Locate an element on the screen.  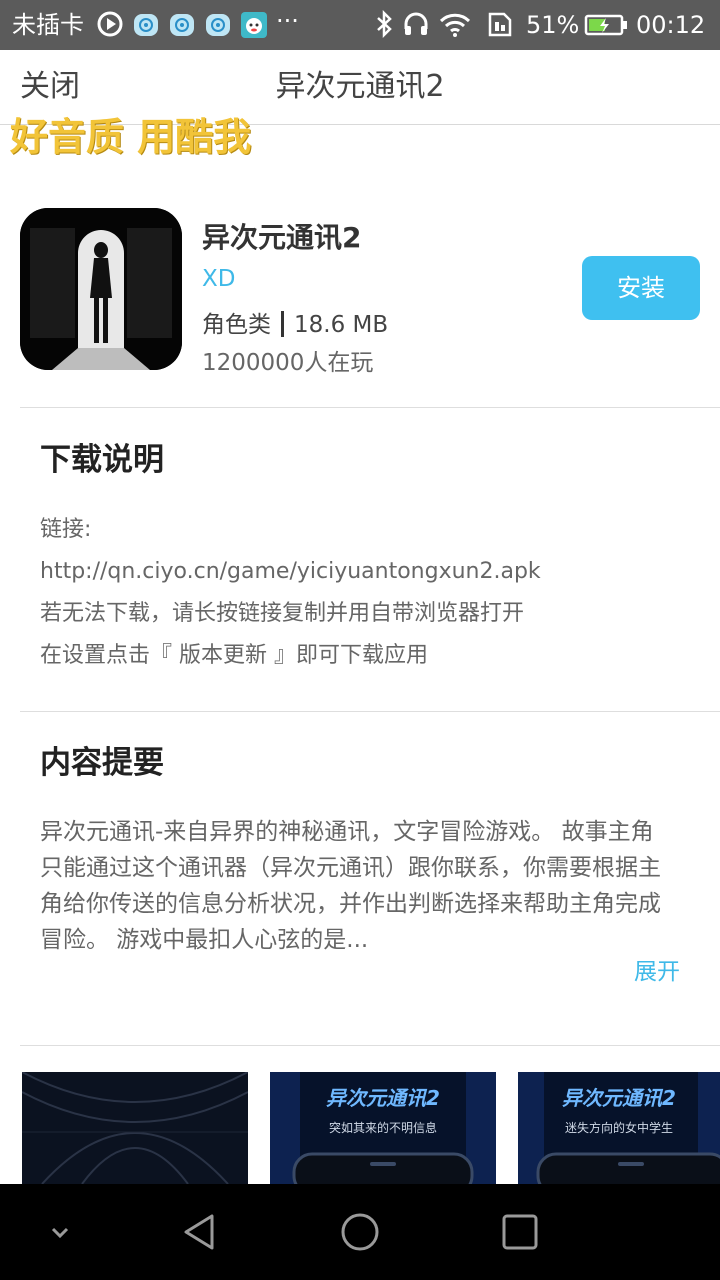
expand-button: 展开 is located at coordinates (657, 972).